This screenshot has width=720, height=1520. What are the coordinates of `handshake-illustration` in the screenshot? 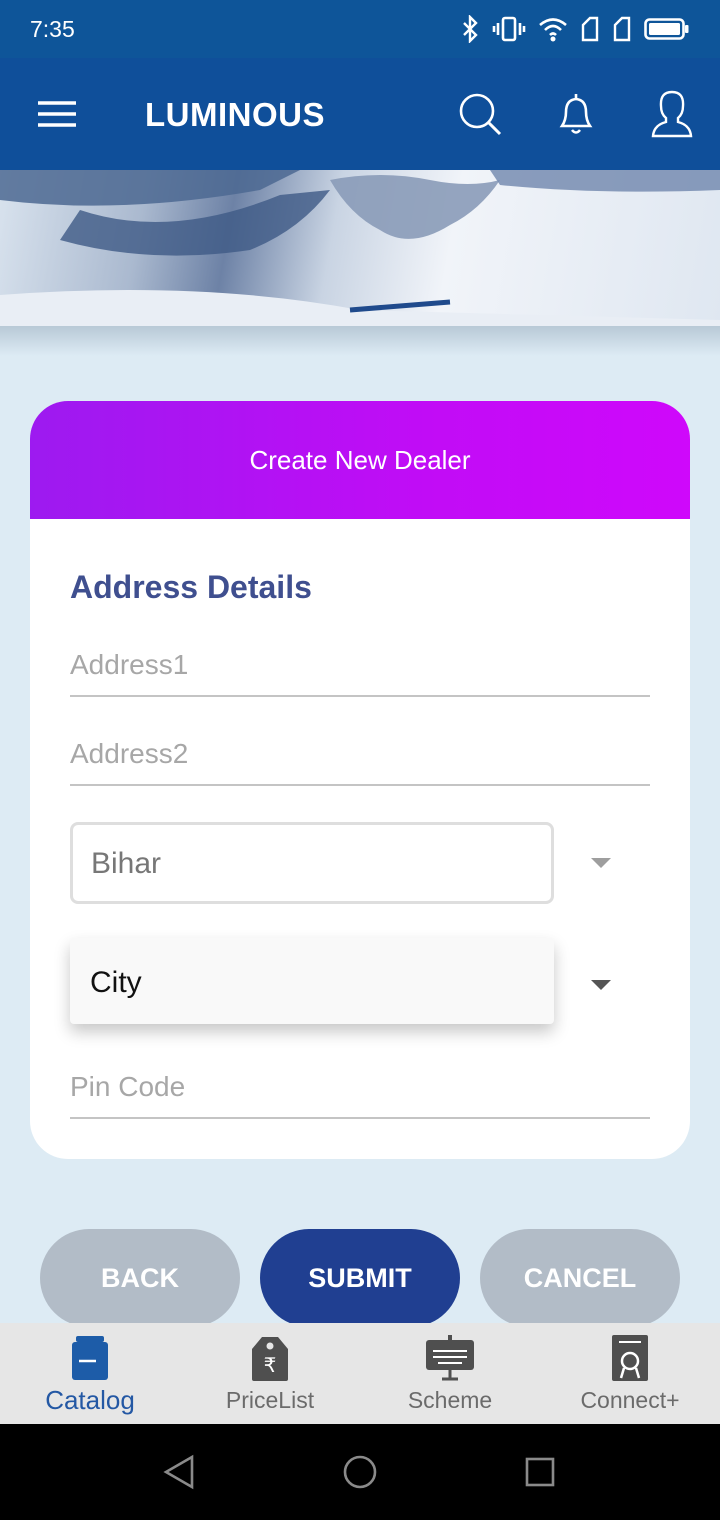 It's located at (360, 249).